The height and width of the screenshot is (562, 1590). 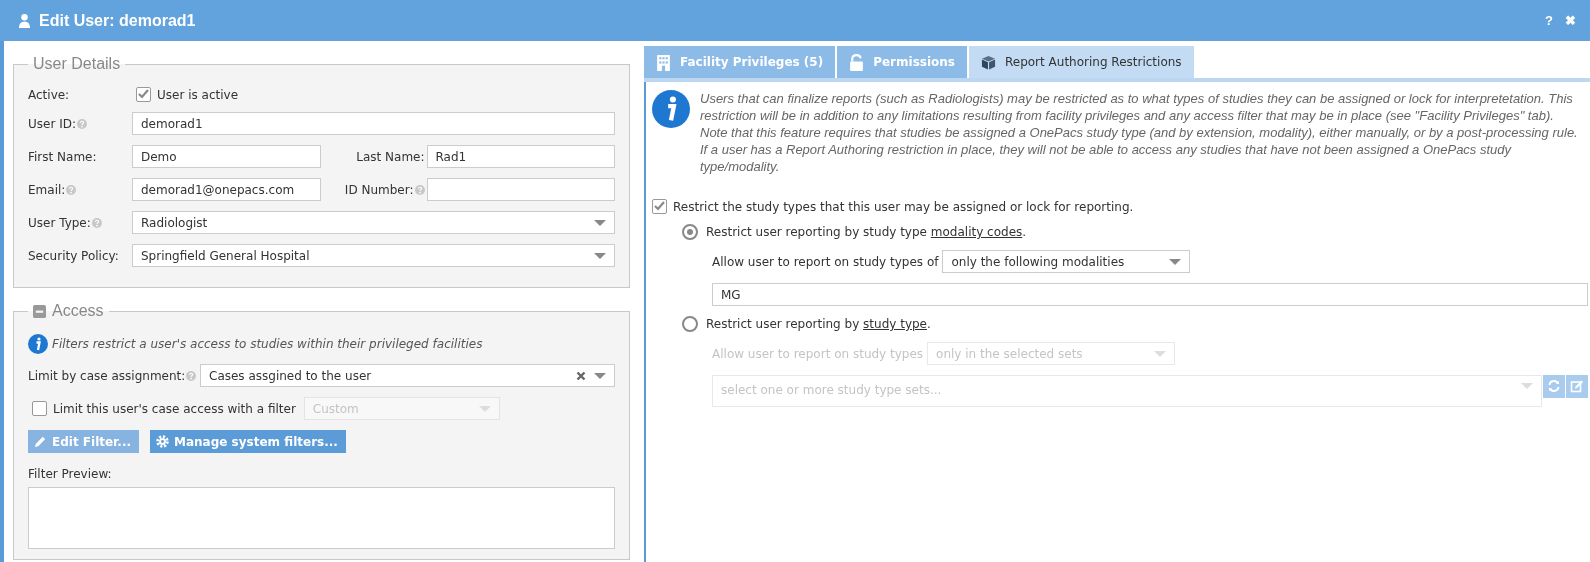 I want to click on help-link: study type, so click(x=895, y=324).